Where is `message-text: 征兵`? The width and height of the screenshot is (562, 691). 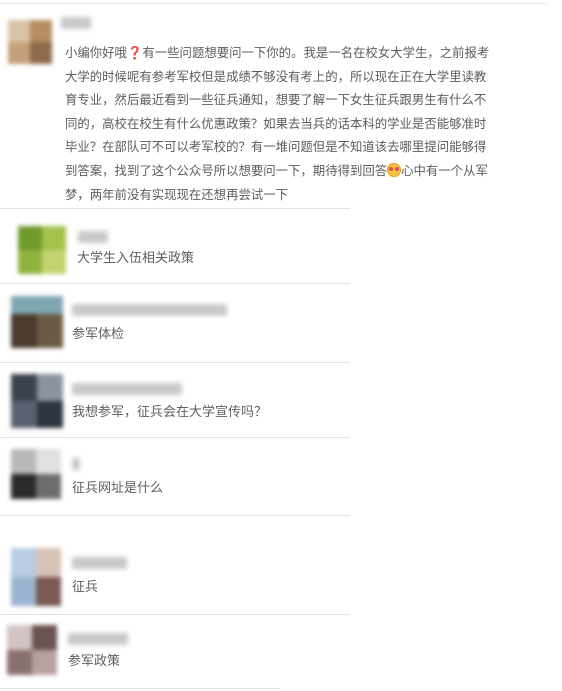 message-text: 征兵 is located at coordinates (85, 587).